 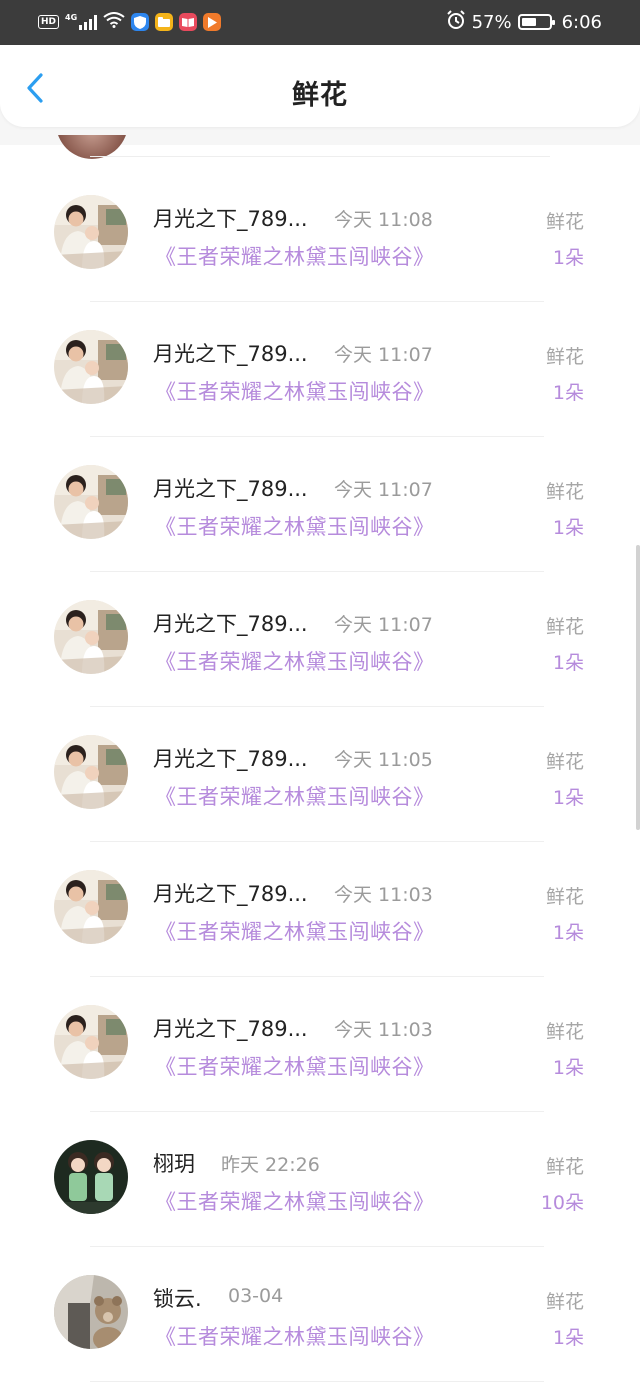 What do you see at coordinates (383, 220) in the screenshot?
I see `send-time: 今天 11:08` at bounding box center [383, 220].